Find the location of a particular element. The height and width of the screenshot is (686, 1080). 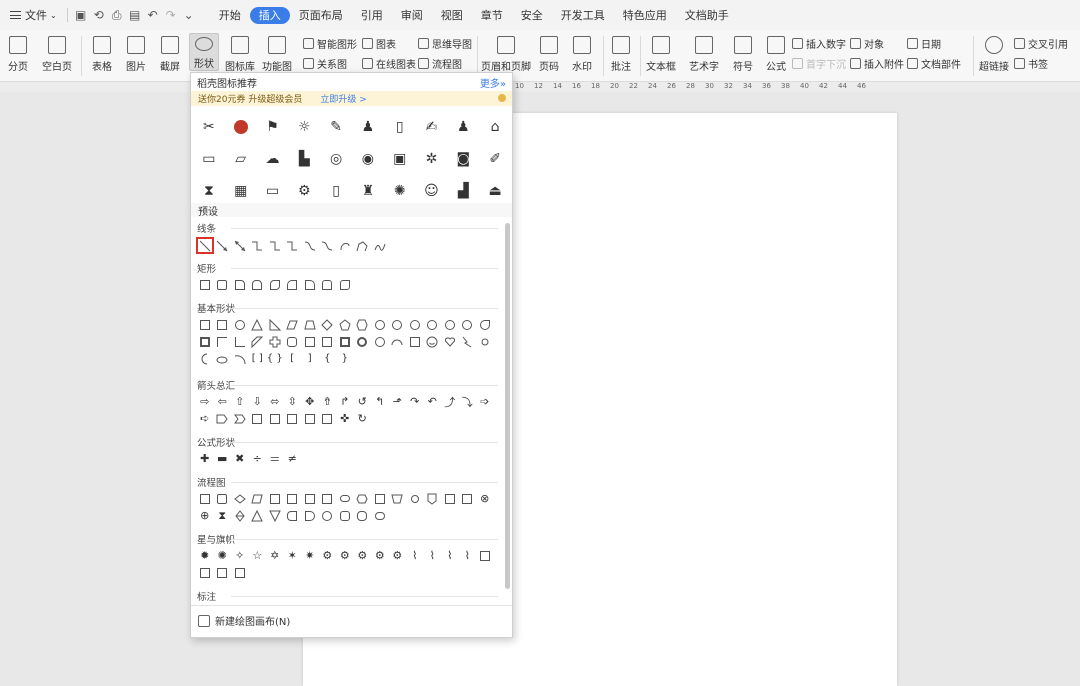

star-5-shape: ☆ is located at coordinates (258, 555).